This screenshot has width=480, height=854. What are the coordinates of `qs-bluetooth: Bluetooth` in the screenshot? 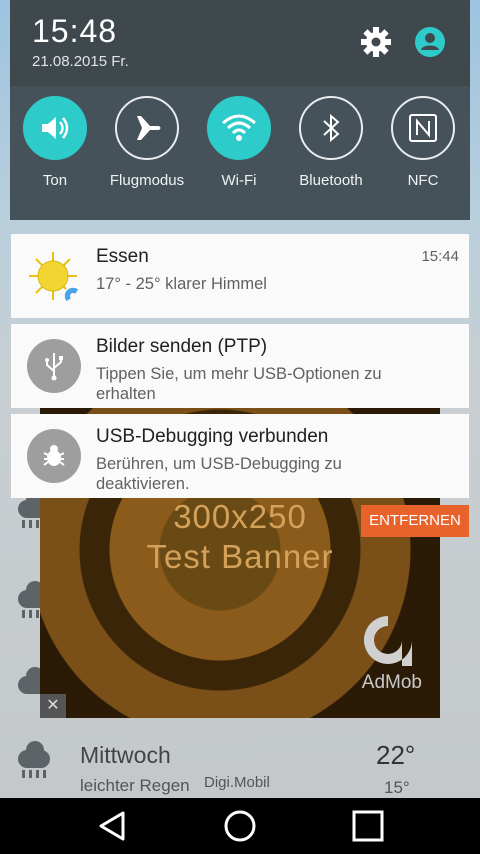 It's located at (331, 151).